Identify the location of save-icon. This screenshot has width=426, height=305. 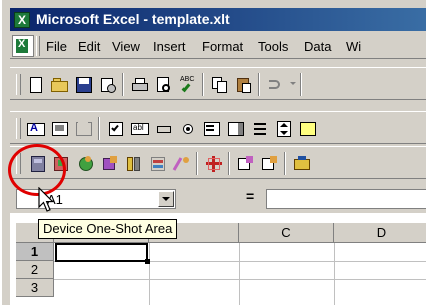
(84, 85).